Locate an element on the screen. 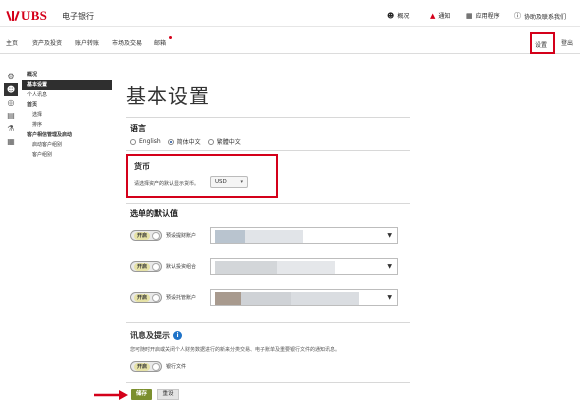 The height and width of the screenshot is (406, 580). gear-icon: ⚙ is located at coordinates (11, 76).